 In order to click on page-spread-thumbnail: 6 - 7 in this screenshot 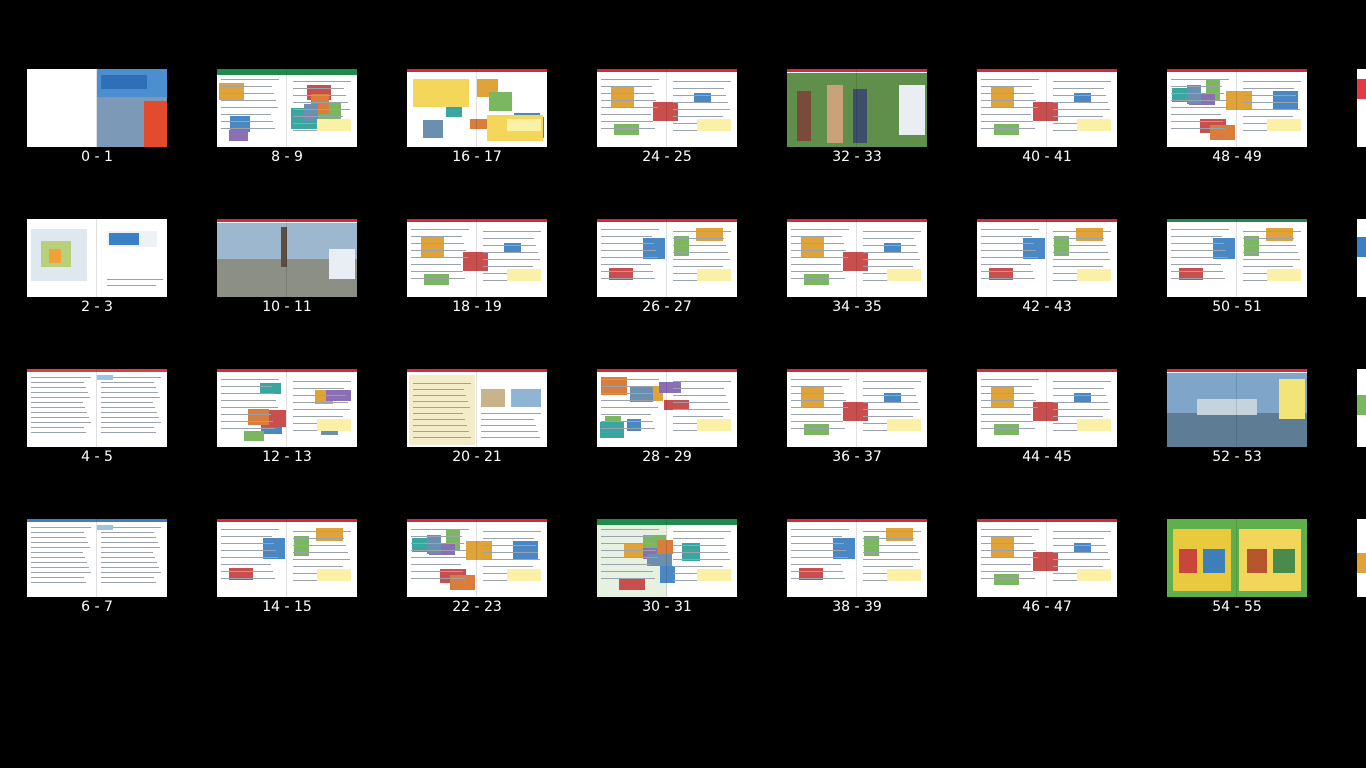, I will do `click(97, 569)`.